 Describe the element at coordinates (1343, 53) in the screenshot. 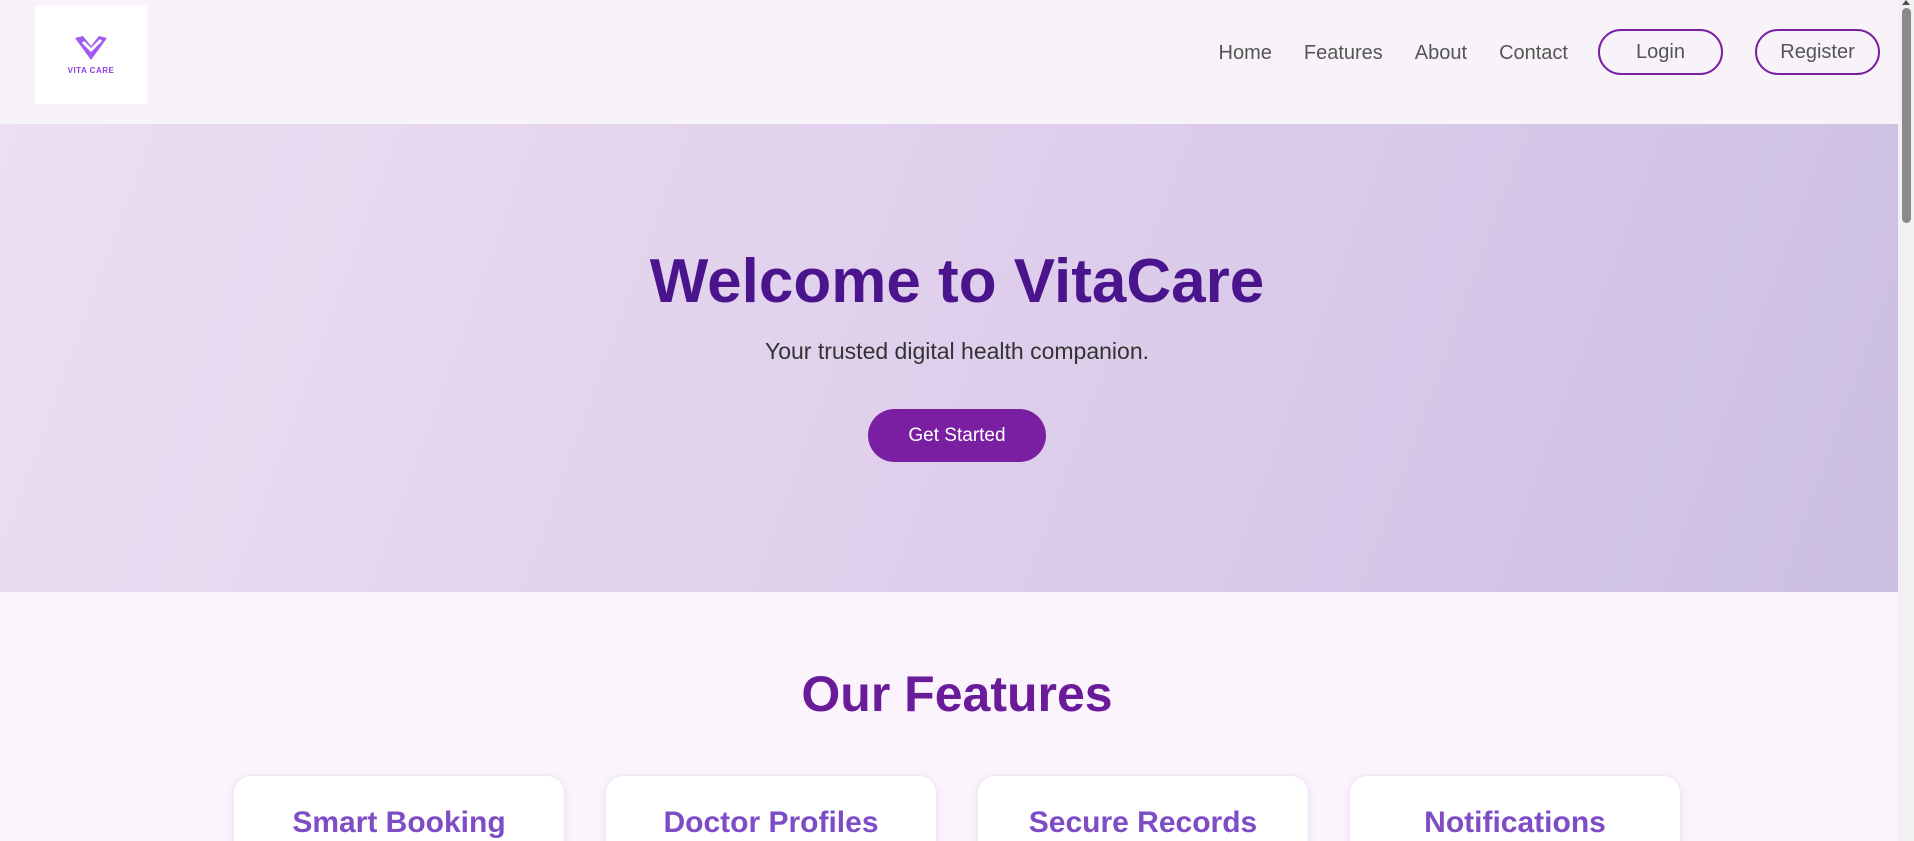

I see `nav-link-features: Features` at that location.